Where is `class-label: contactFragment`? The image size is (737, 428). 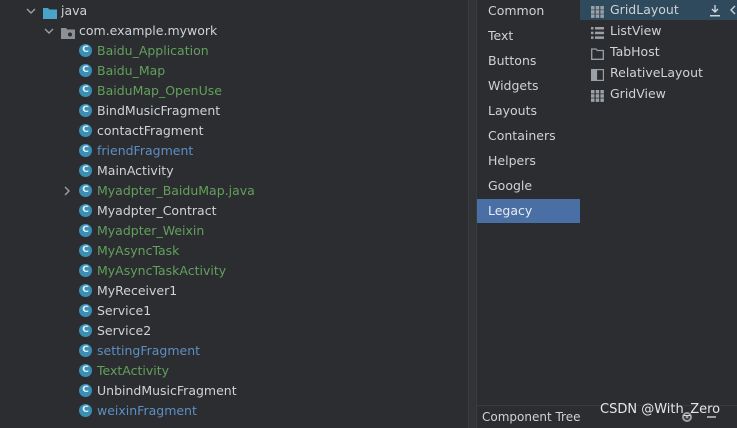 class-label: contactFragment is located at coordinates (150, 130).